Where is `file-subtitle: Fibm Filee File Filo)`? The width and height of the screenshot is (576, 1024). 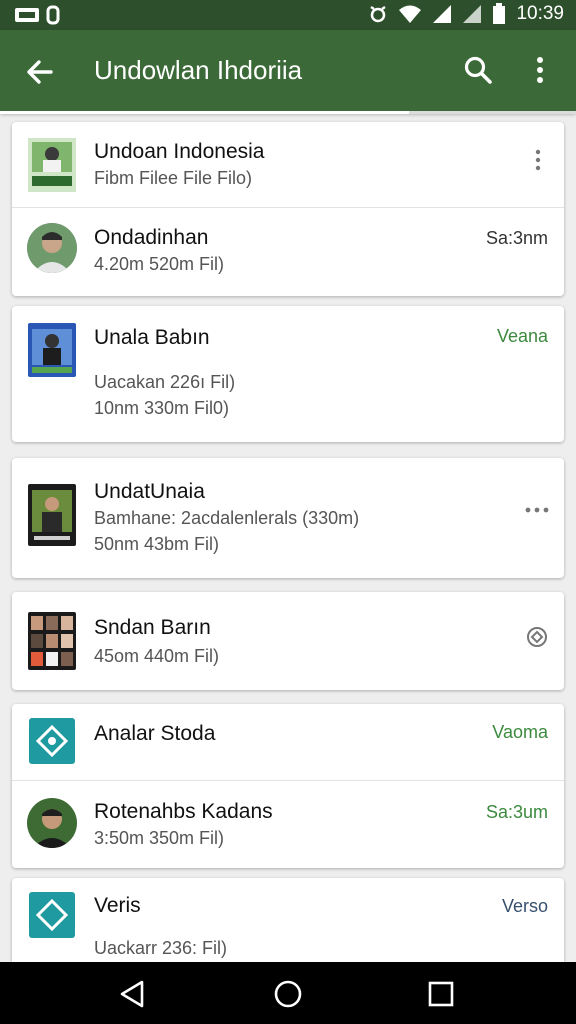
file-subtitle: Fibm Filee File Filo) is located at coordinates (173, 178).